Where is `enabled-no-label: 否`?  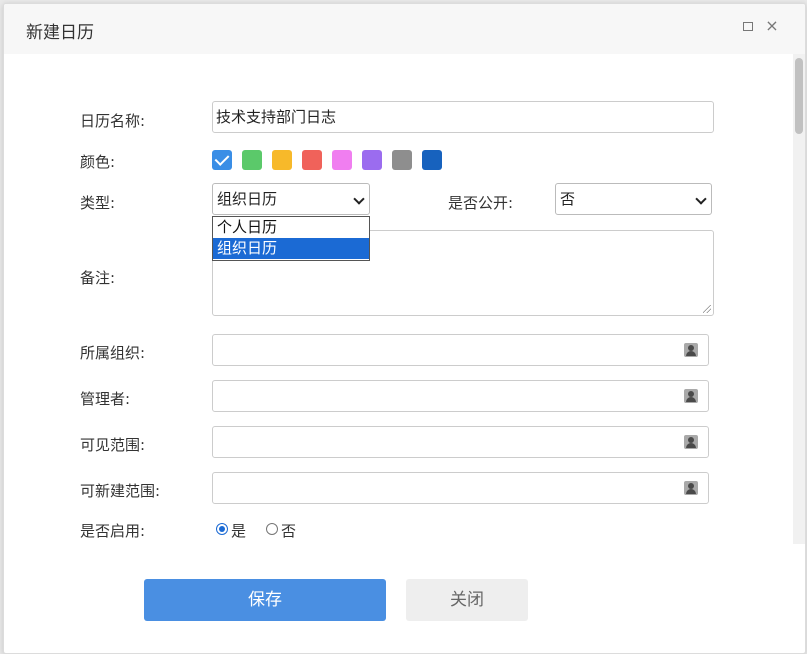
enabled-no-label: 否 is located at coordinates (289, 531).